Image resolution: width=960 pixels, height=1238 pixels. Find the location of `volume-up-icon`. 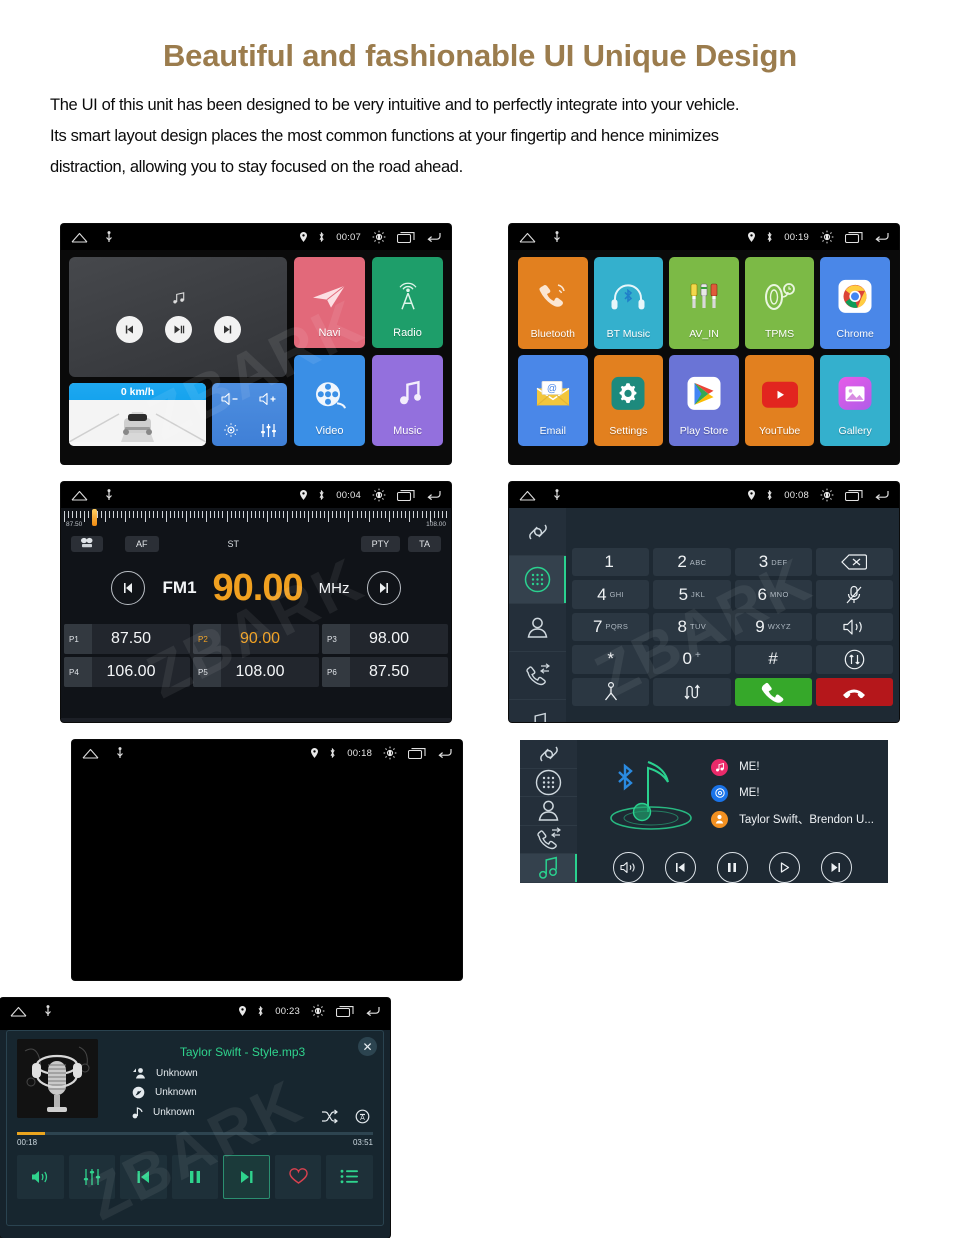

volume-up-icon is located at coordinates (268, 399).